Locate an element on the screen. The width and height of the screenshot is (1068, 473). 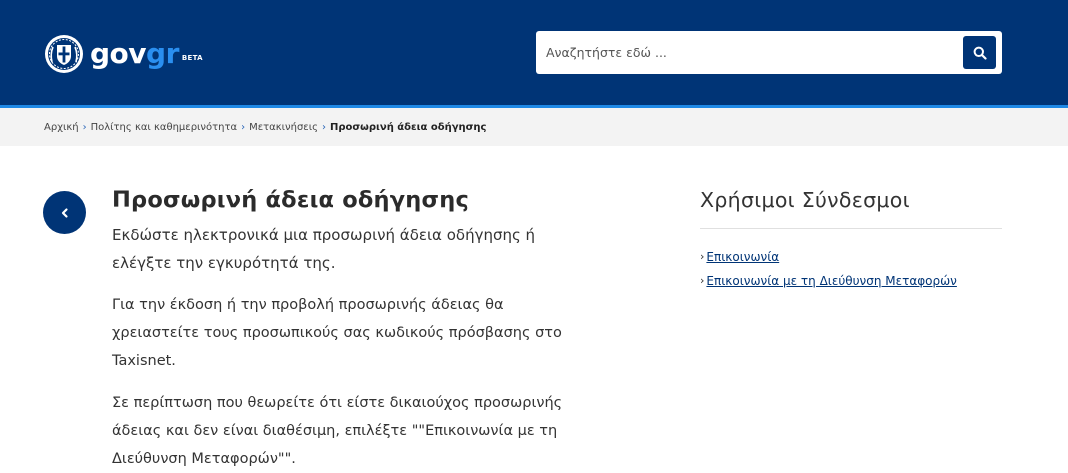
breadcrumb-current: Προσωρινή άδεια οδήγησης is located at coordinates (408, 127).